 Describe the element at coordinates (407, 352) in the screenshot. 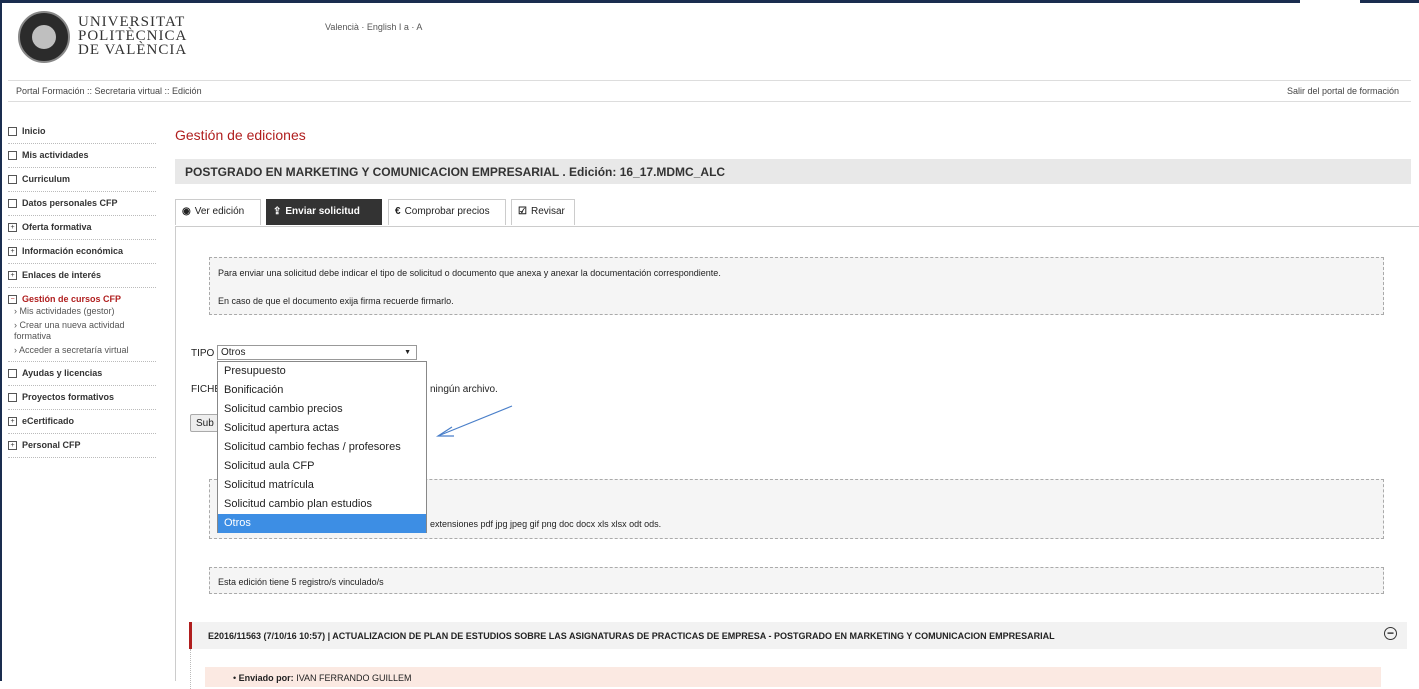

I see `dropdown-arrow-icon: ▼` at that location.